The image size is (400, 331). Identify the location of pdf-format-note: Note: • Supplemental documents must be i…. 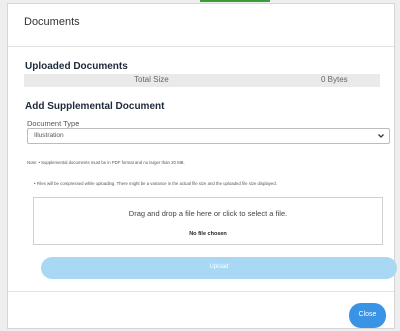
(106, 162).